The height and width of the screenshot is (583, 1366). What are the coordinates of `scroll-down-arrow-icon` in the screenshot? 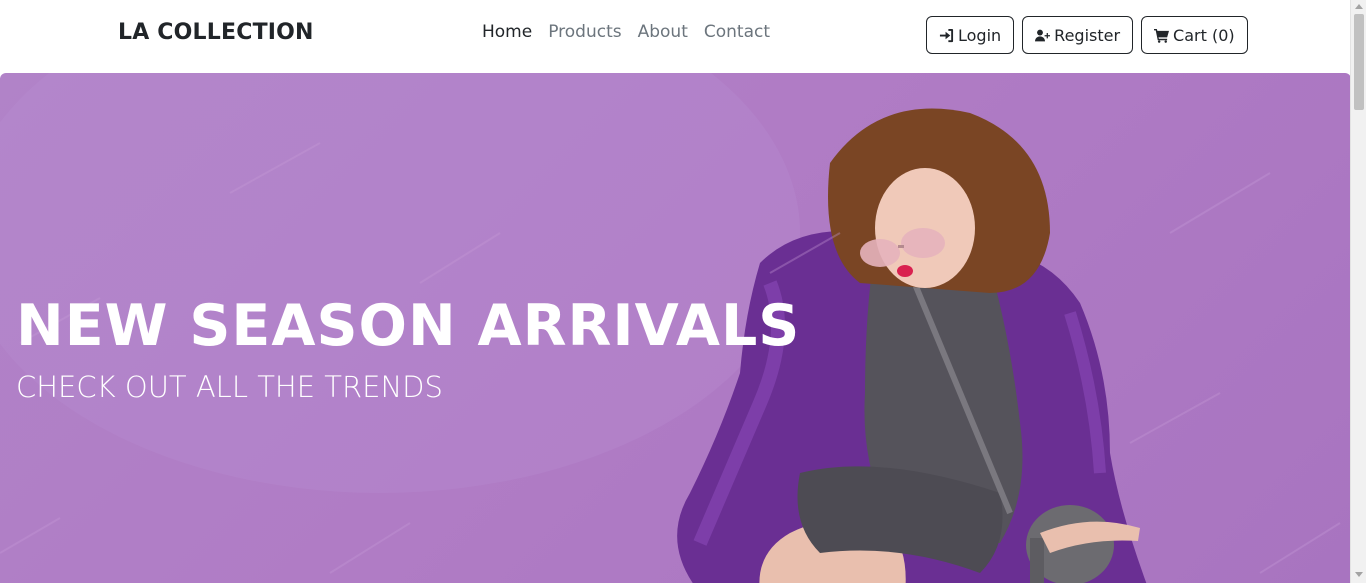 It's located at (1359, 574).